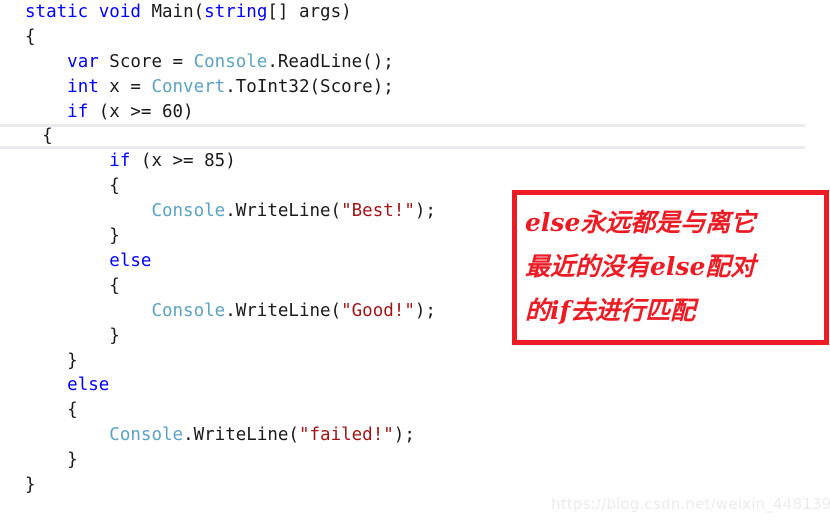 The image size is (830, 524). Describe the element at coordinates (415, 112) in the screenshot. I see `code-line: if (x >= 60)` at that location.